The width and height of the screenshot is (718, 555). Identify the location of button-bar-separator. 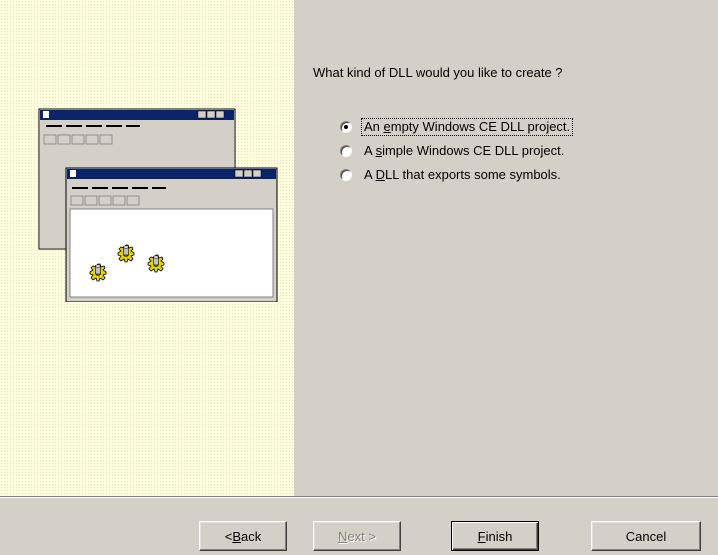
(359, 497).